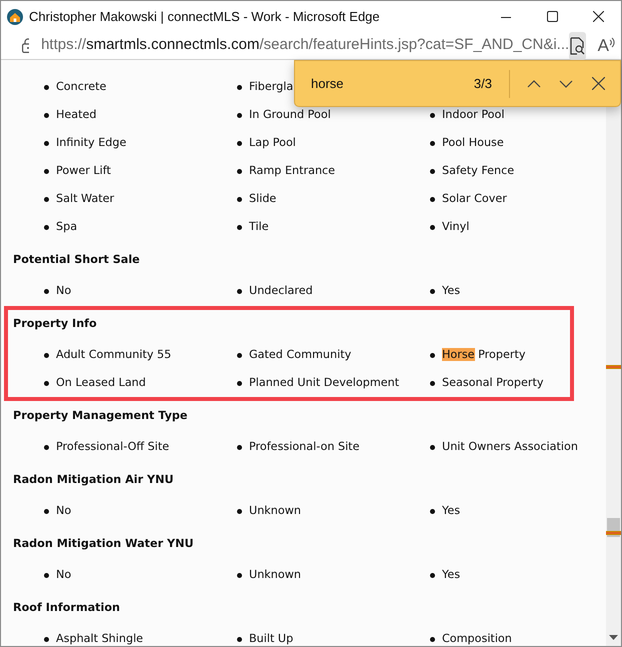 The width and height of the screenshot is (622, 647). Describe the element at coordinates (300, 354) in the screenshot. I see `list-item-text: Gated Community` at that location.